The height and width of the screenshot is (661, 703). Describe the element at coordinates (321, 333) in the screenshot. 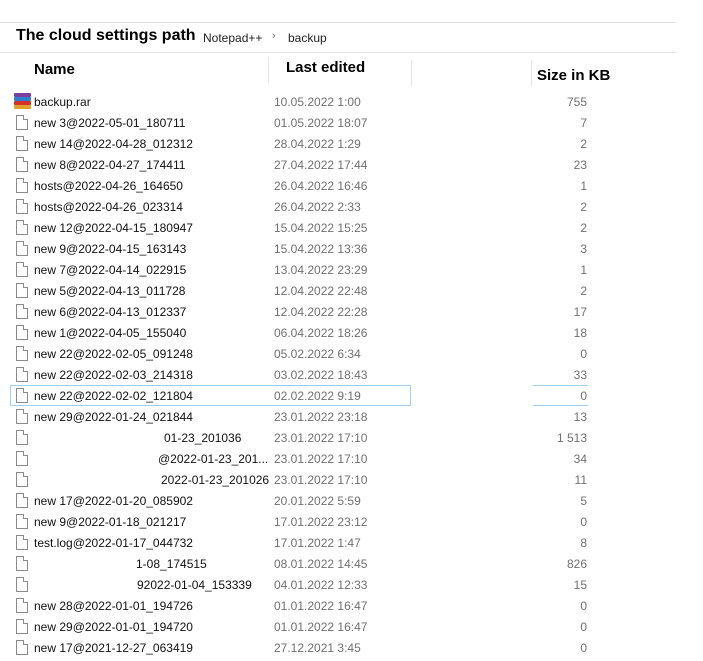

I see `file-date: 06.04.2022 18:26` at that location.